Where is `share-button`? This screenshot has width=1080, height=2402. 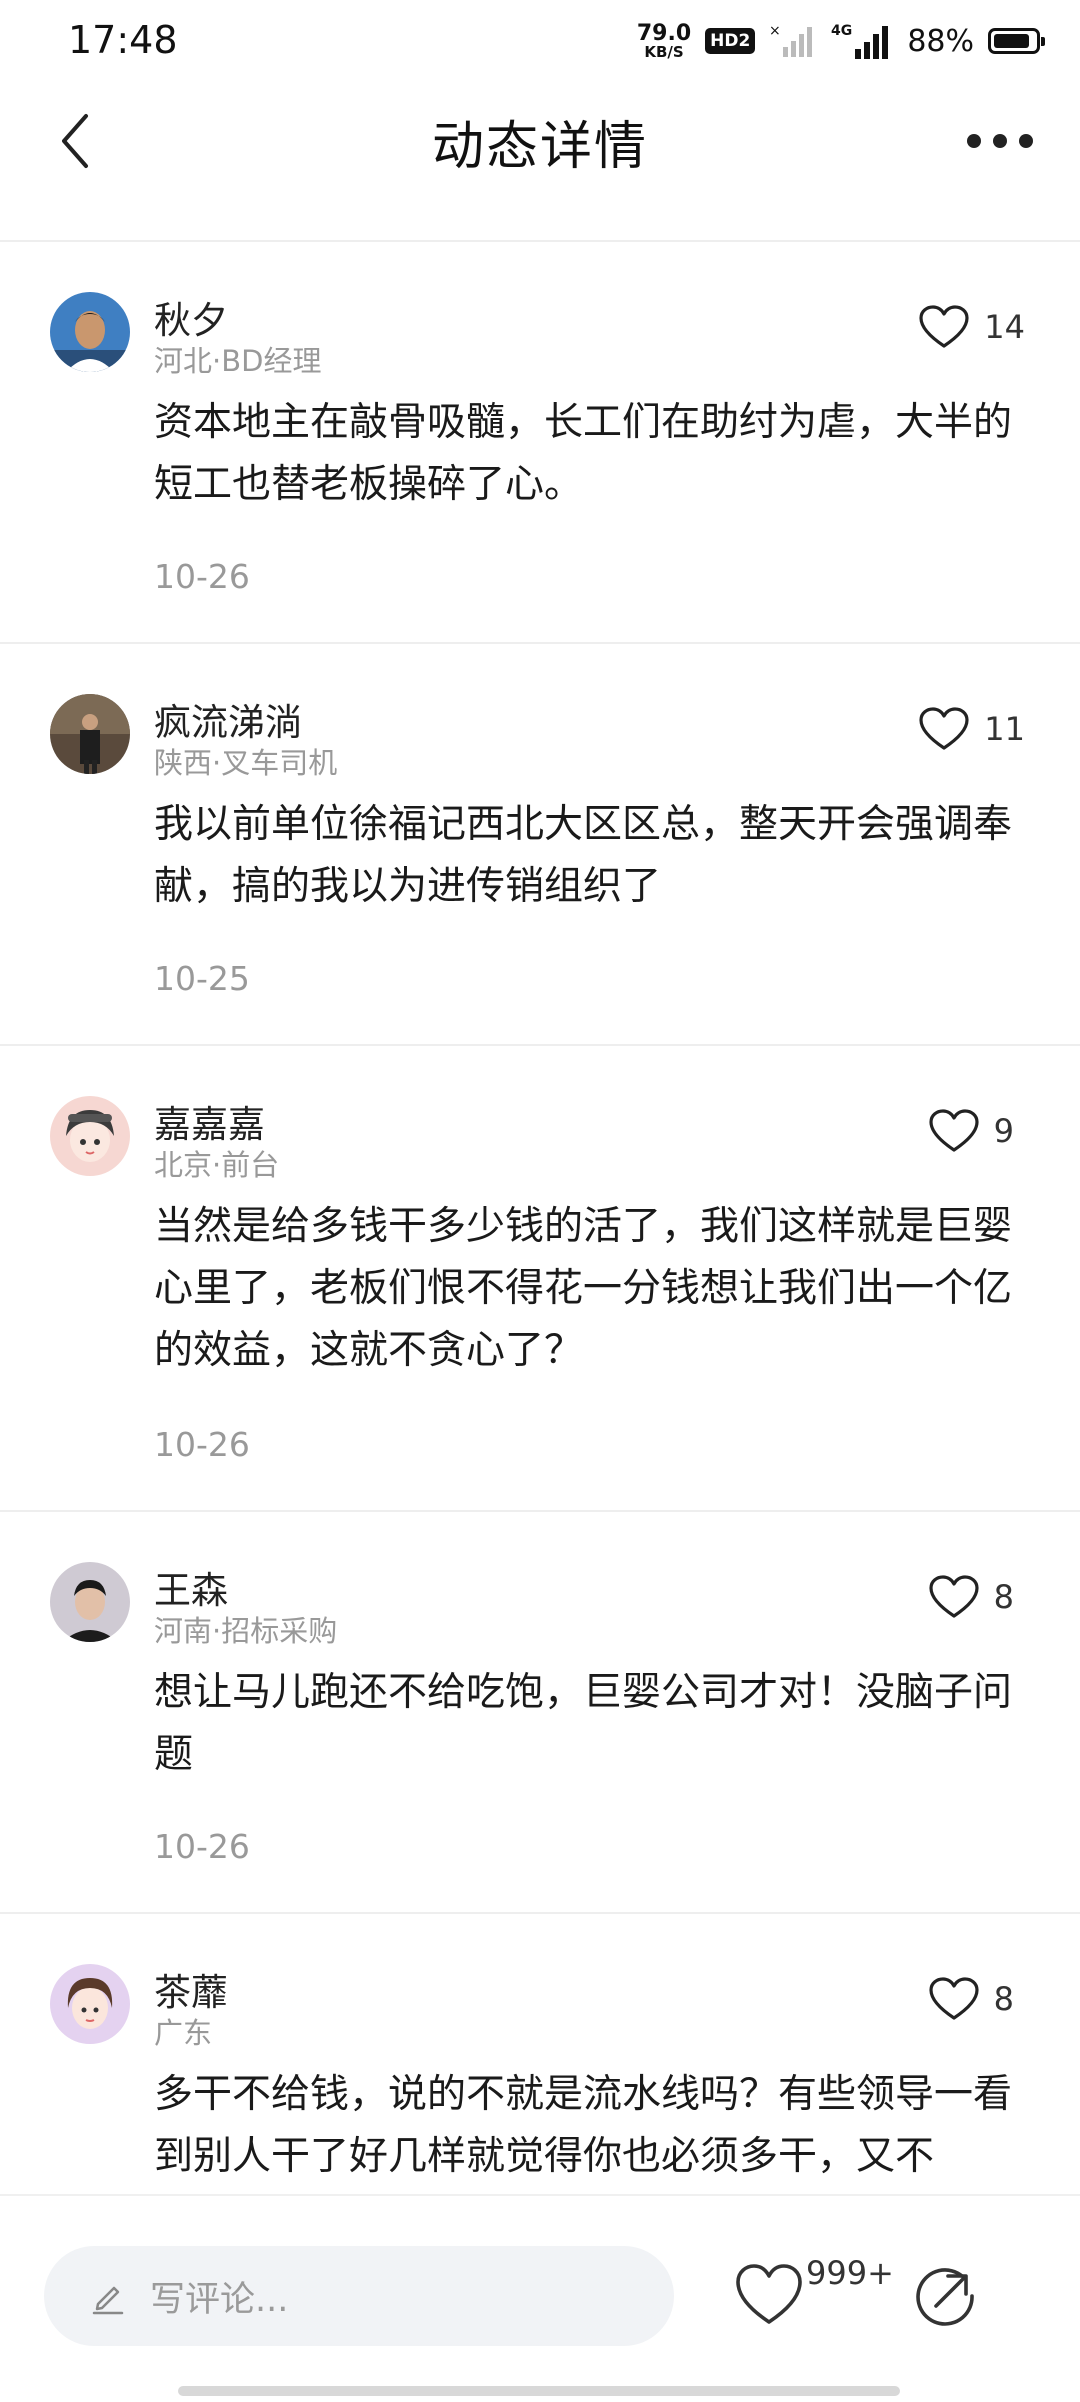 share-button is located at coordinates (946, 2296).